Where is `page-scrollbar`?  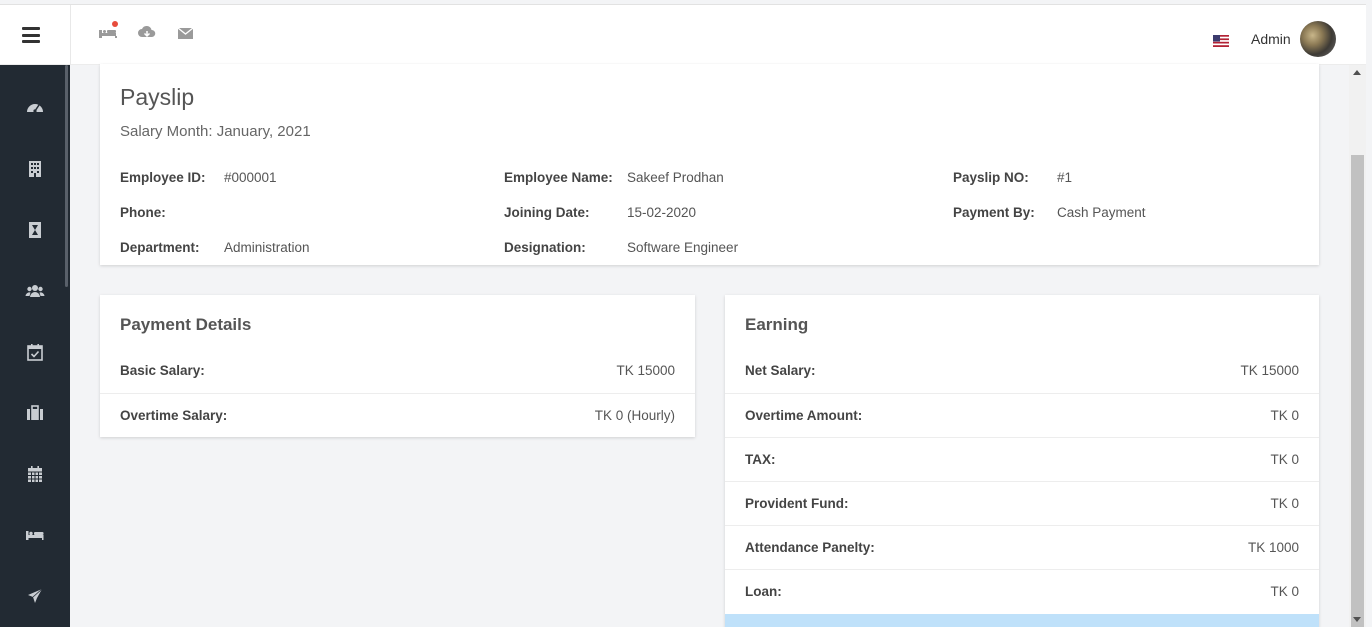
page-scrollbar is located at coordinates (1357, 346).